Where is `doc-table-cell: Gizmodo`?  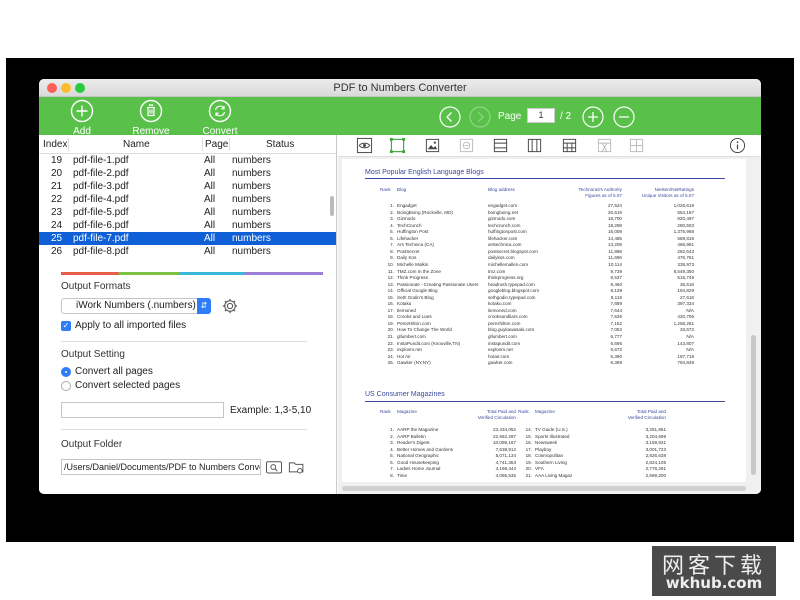
doc-table-cell: Gizmodo is located at coordinates (406, 219).